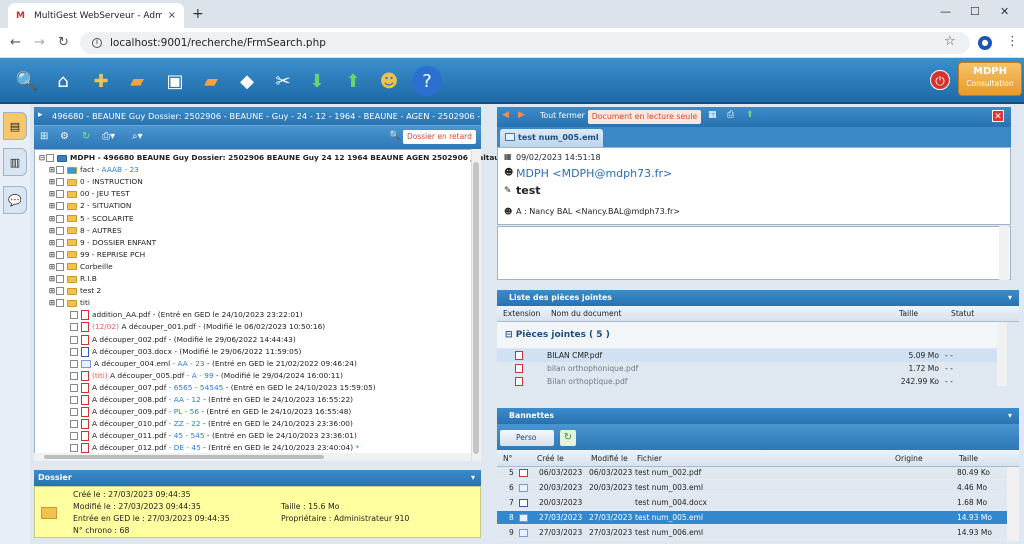  What do you see at coordinates (102, 243) in the screenshot?
I see `tree-folder: ⊞ 9 - DOSSIER ENFANT` at bounding box center [102, 243].